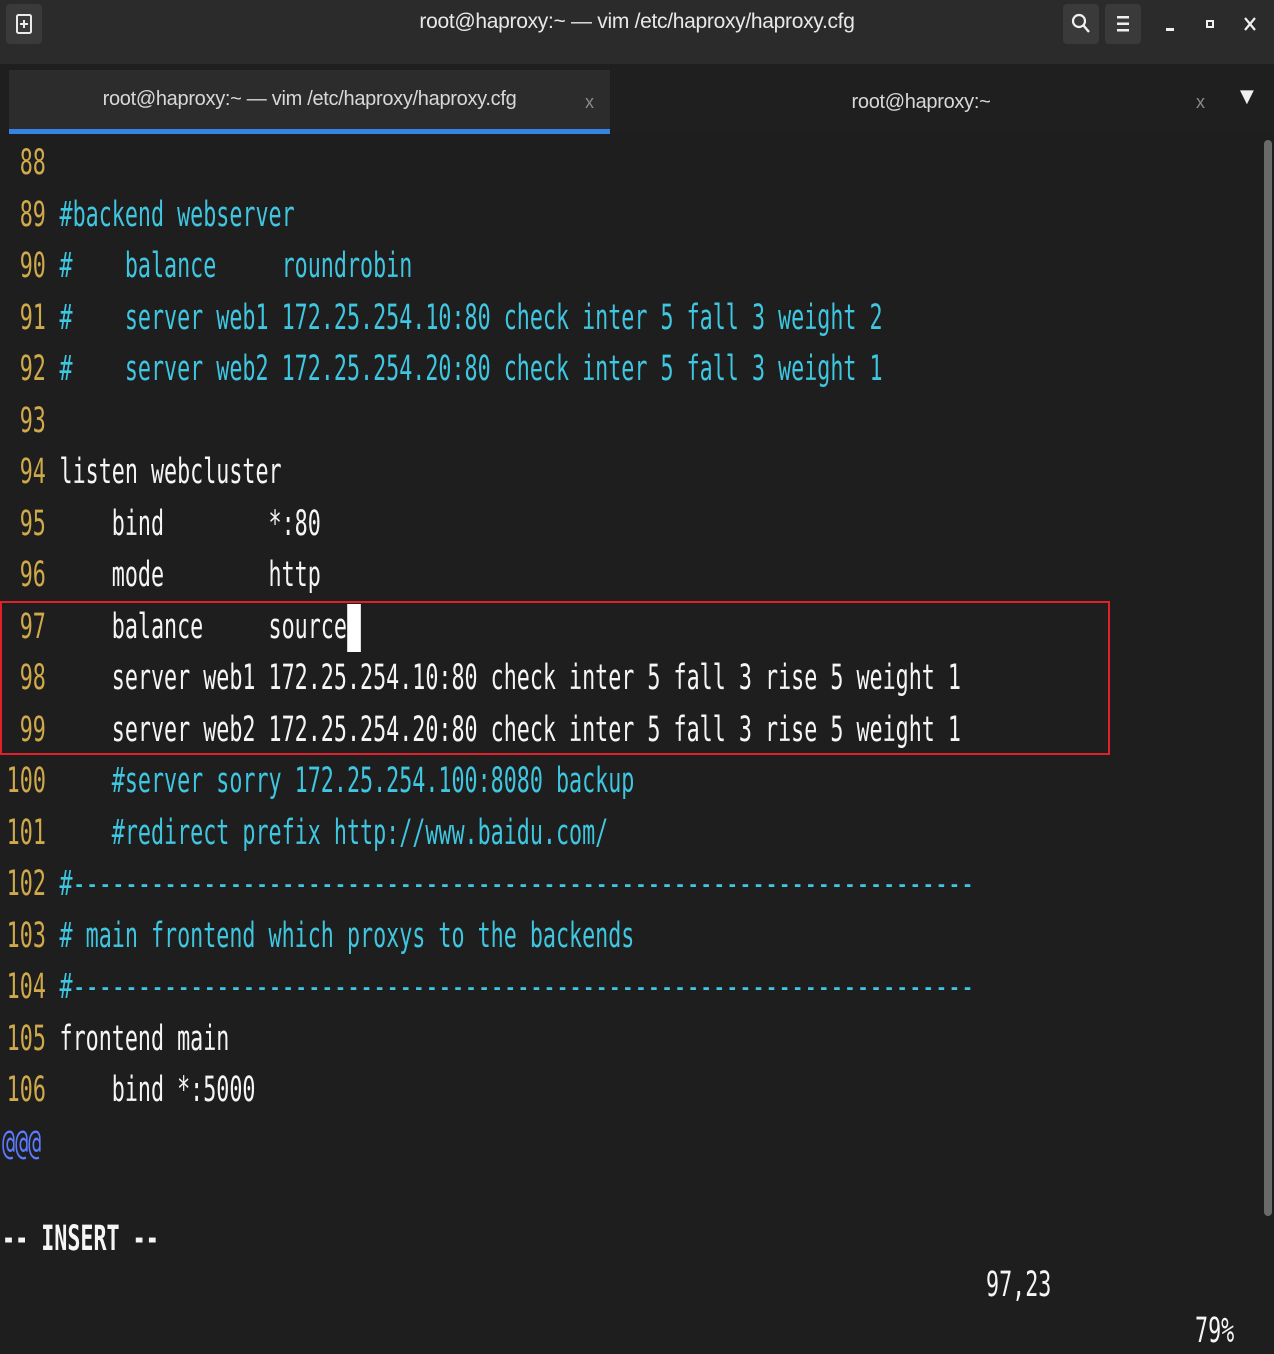 This screenshot has height=1354, width=1274. What do you see at coordinates (625, 525) in the screenshot?
I see `editor-line: 95 bind *:80` at bounding box center [625, 525].